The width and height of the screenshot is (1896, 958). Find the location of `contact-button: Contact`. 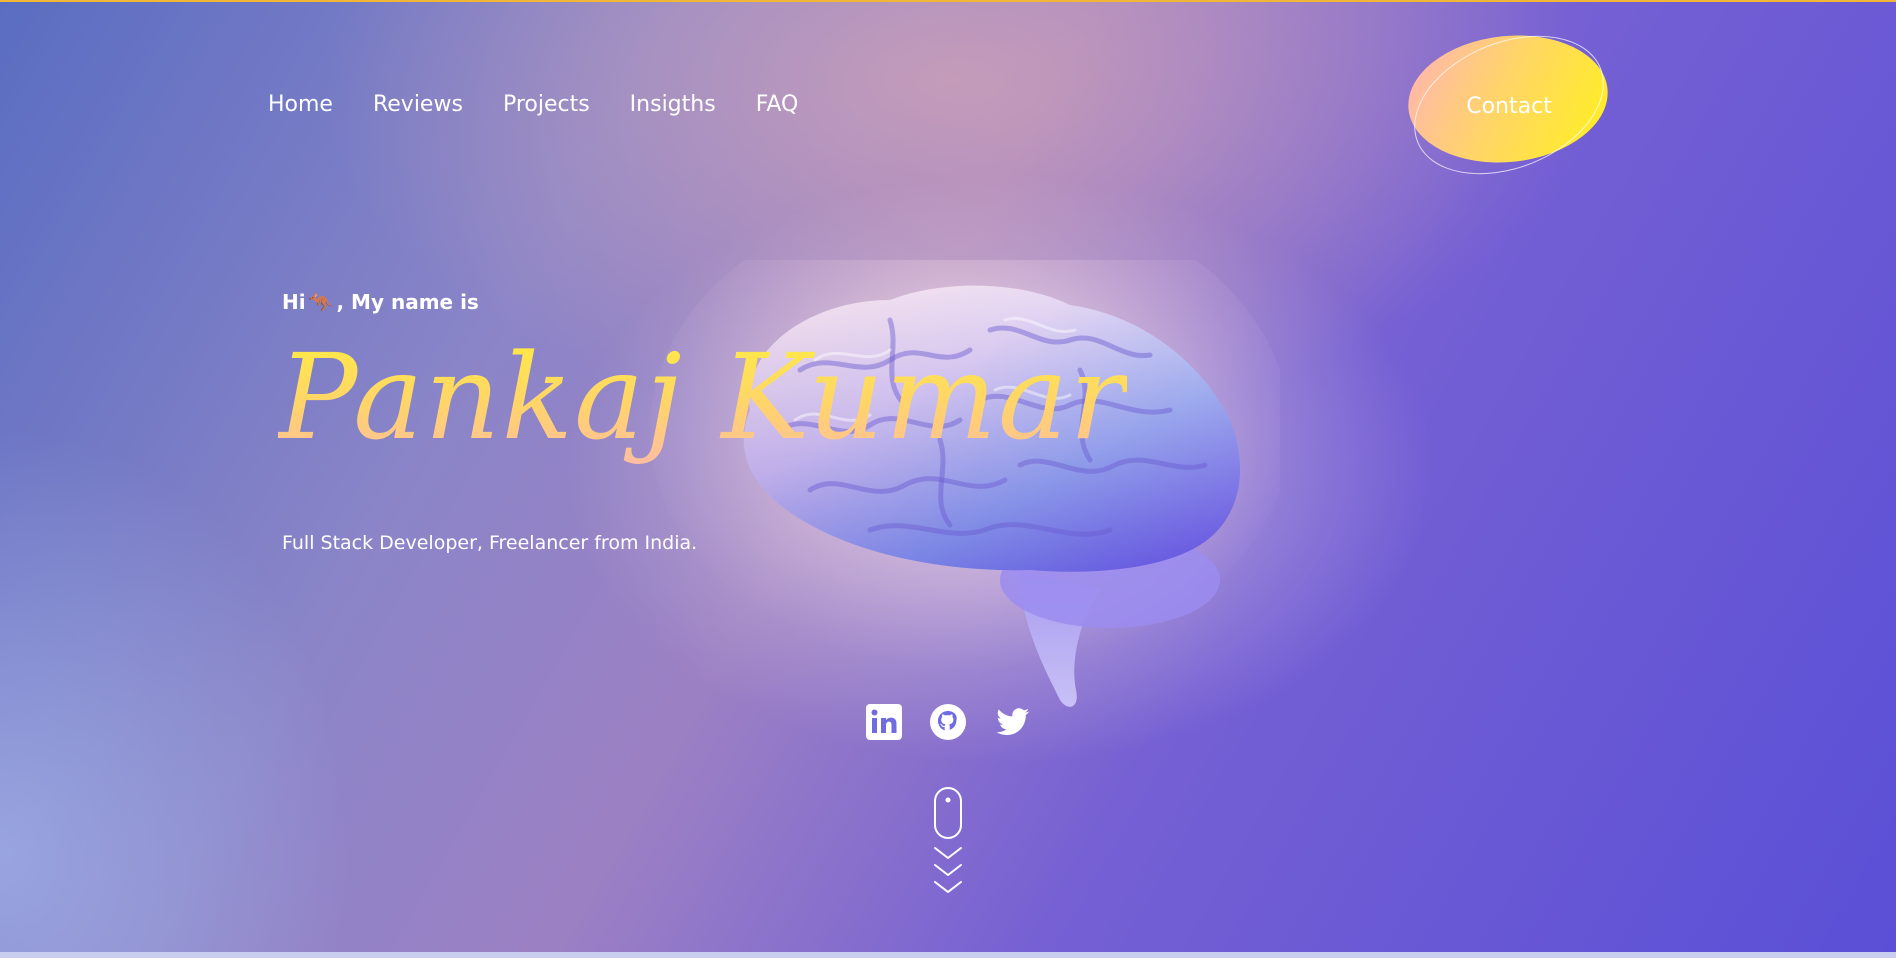

contact-button: Contact is located at coordinates (1509, 105).